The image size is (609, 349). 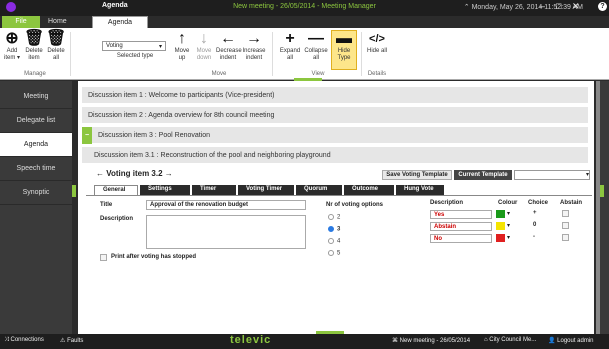 What do you see at coordinates (369, 190) in the screenshot?
I see `tab-outcome: Outcome` at bounding box center [369, 190].